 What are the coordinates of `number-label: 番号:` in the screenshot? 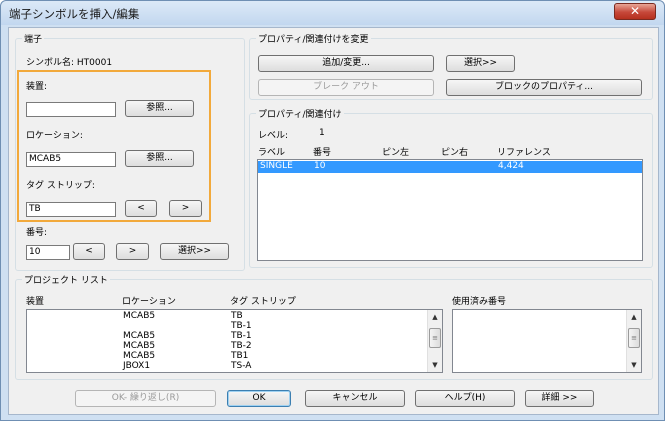 It's located at (37, 233).